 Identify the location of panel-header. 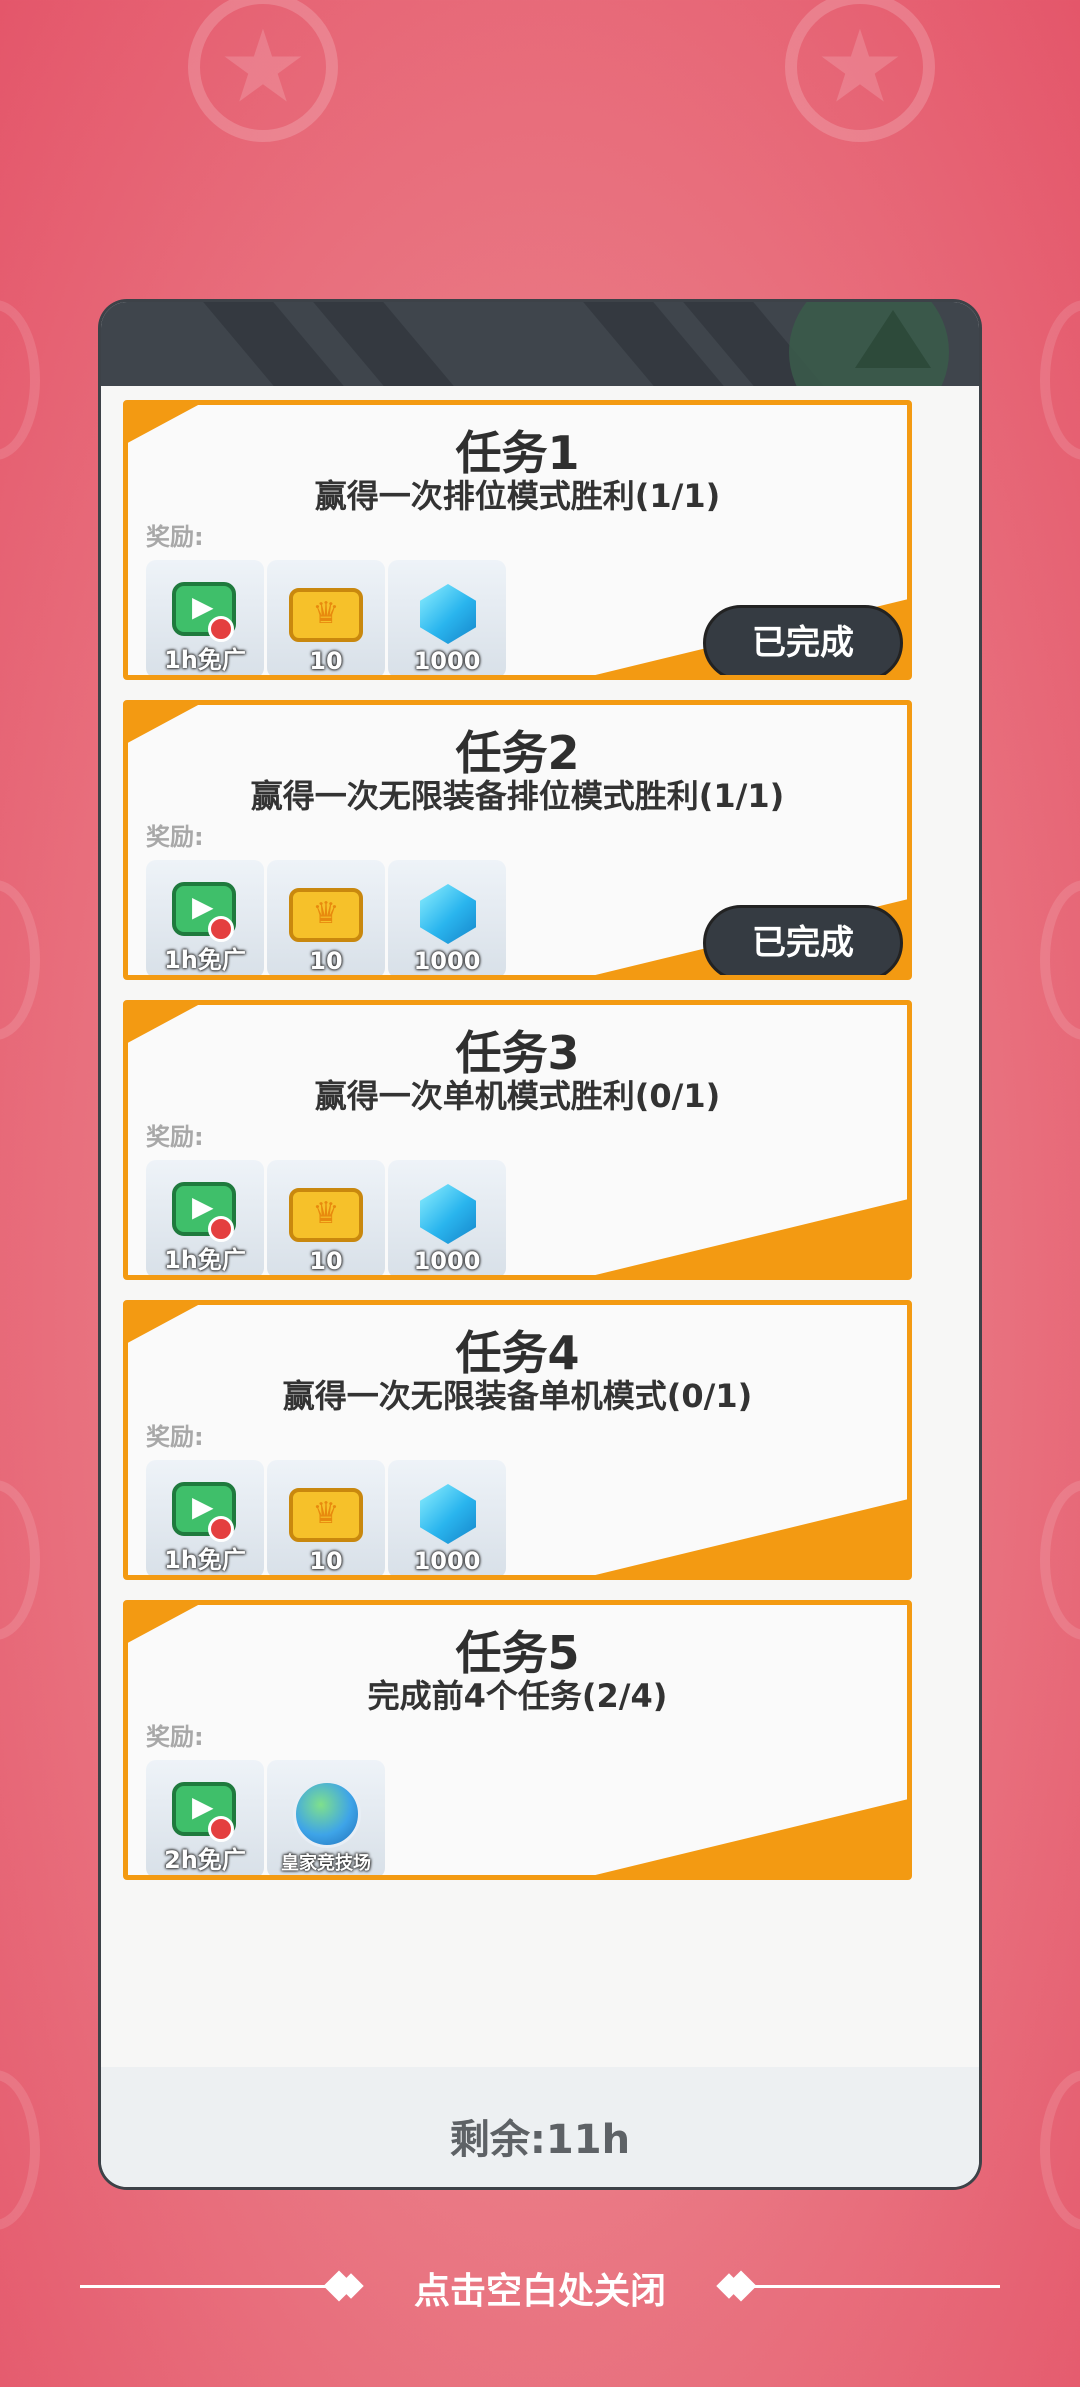
(540, 344).